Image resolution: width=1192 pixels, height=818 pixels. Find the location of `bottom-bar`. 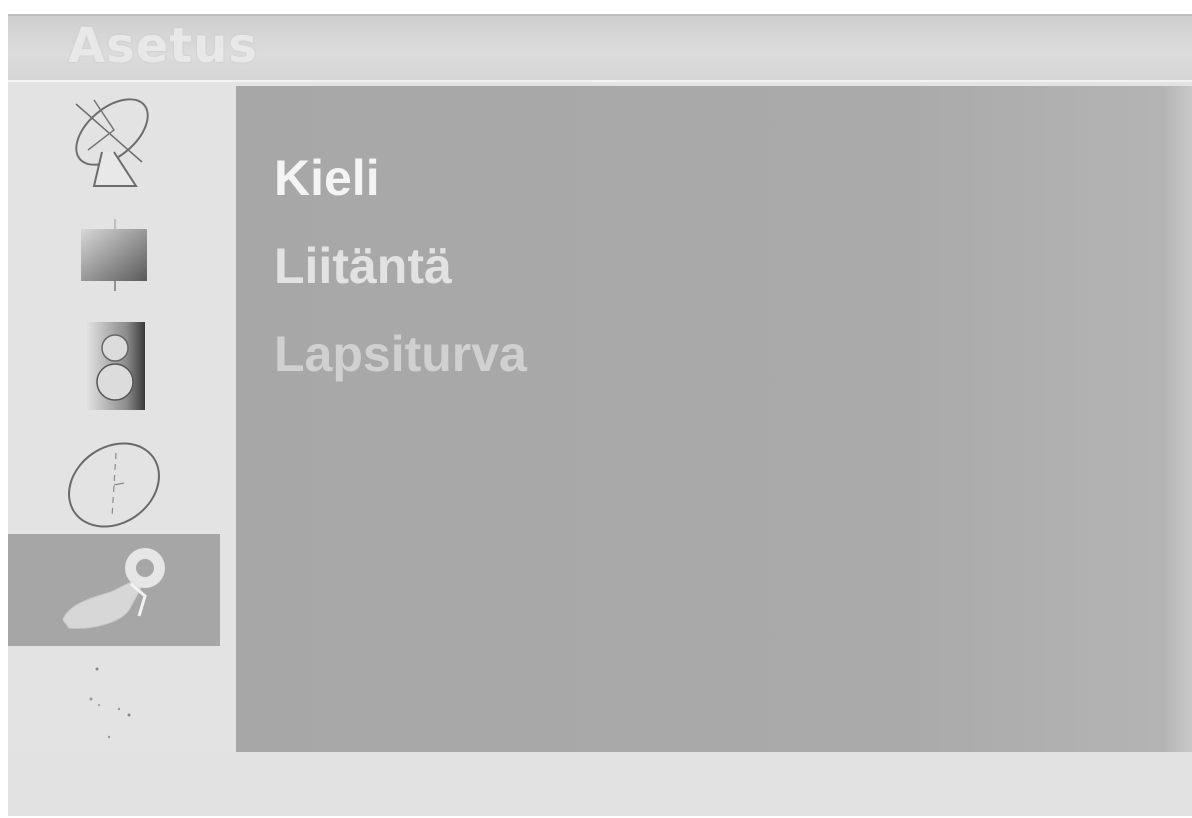

bottom-bar is located at coordinates (600, 784).